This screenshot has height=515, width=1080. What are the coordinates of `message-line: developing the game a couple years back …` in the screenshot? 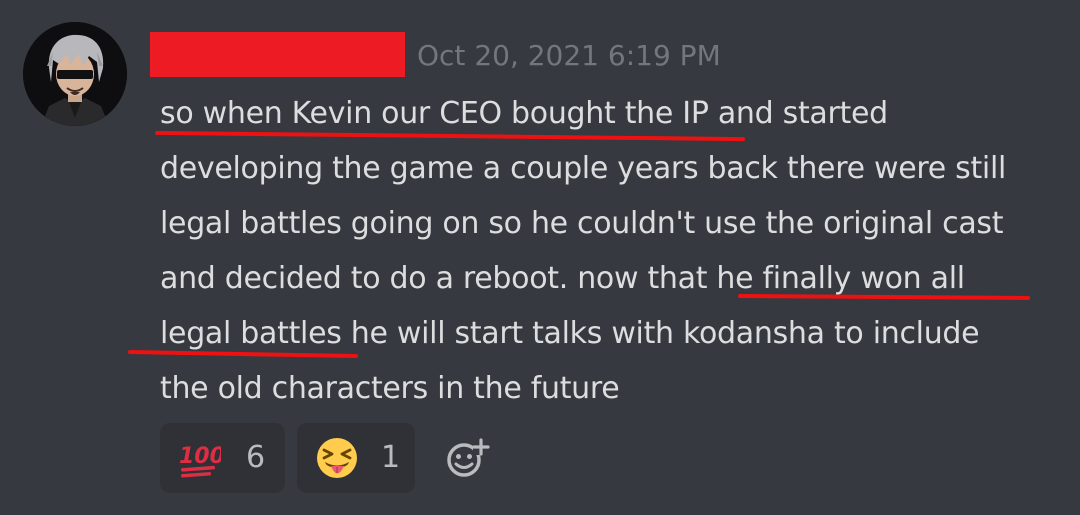 It's located at (583, 168).